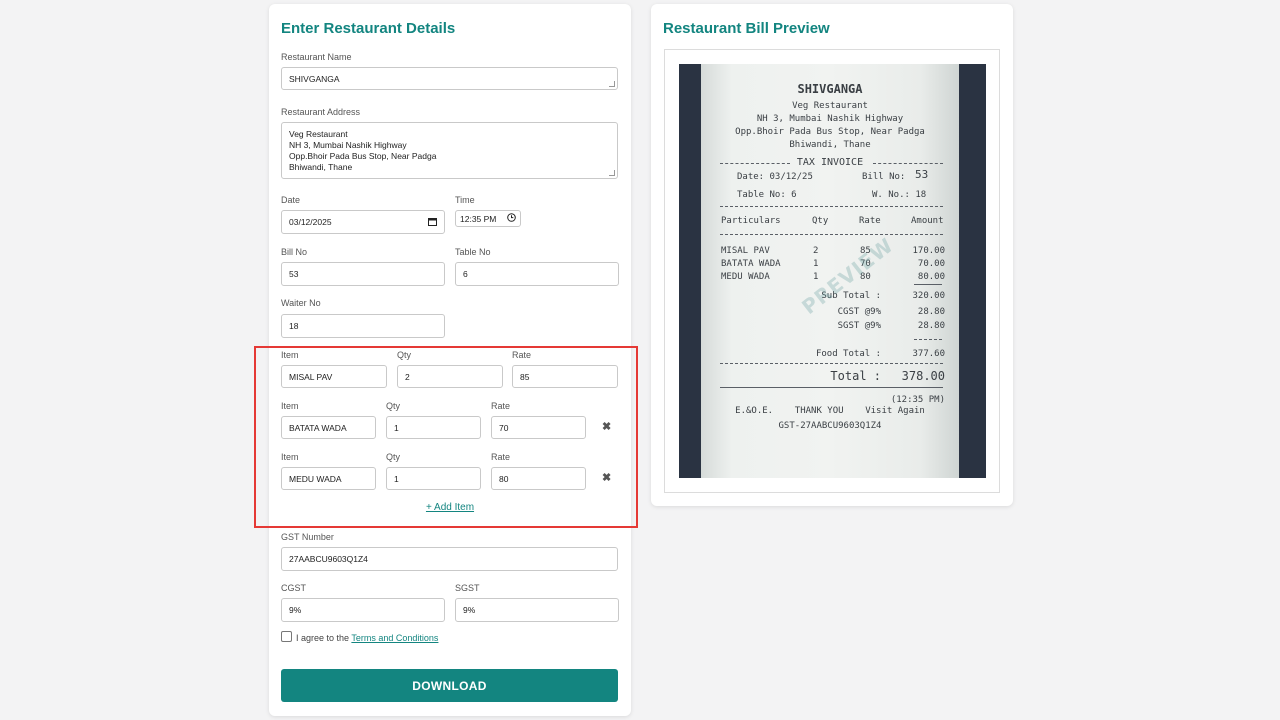  What do you see at coordinates (884, 177) in the screenshot?
I see `receipt-bill-no-label: Bill No:` at bounding box center [884, 177].